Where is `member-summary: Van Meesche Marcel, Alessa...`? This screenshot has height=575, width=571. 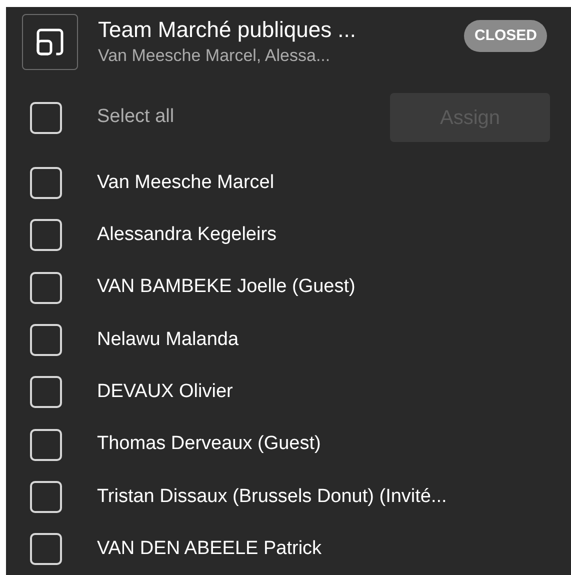
member-summary: Van Meesche Marcel, Alessa... is located at coordinates (215, 56).